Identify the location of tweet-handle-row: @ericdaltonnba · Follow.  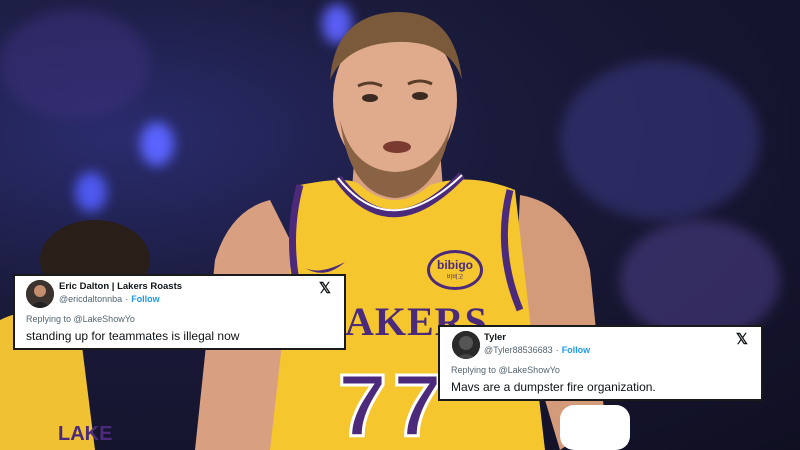
(109, 299).